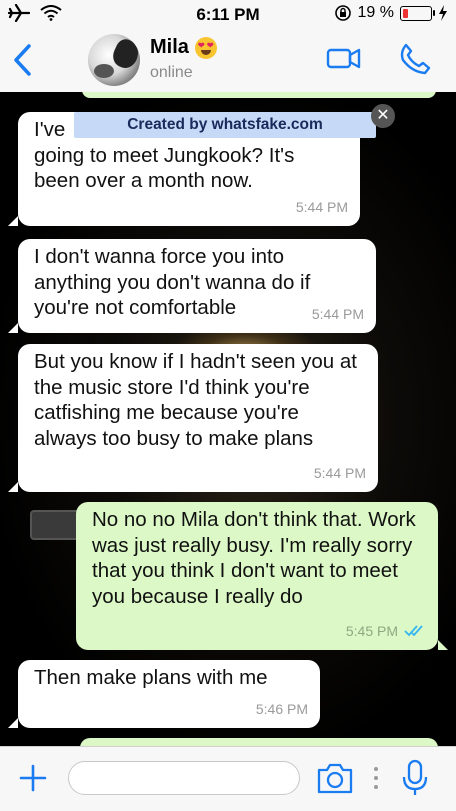  I want to click on message-input, so click(184, 778).